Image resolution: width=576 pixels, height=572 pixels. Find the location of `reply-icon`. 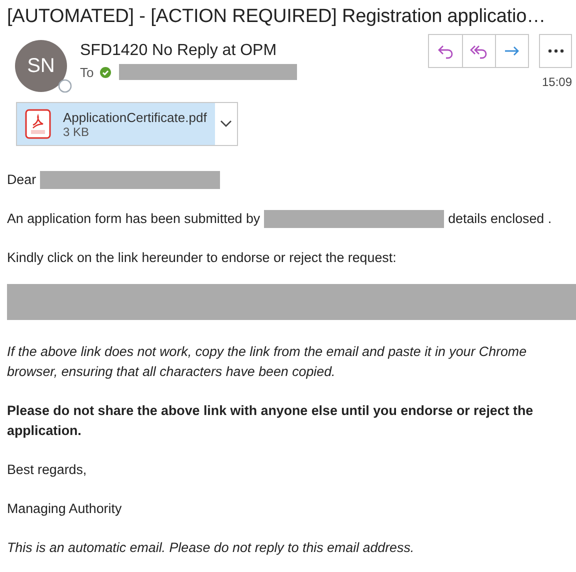

reply-icon is located at coordinates (445, 51).